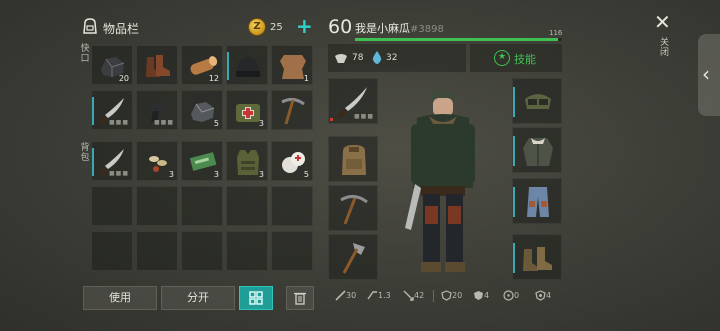 This screenshot has height=331, width=720. I want to click on toxic-icon, so click(540, 295).